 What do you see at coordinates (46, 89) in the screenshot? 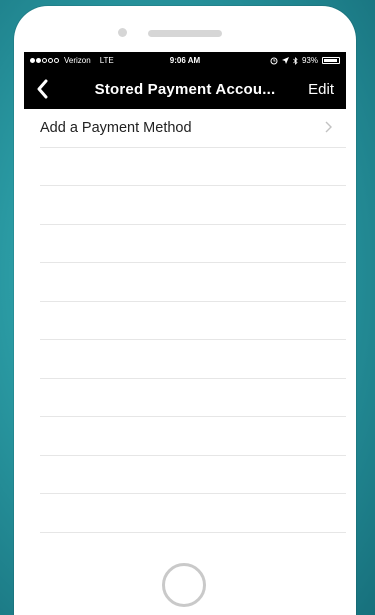
I see `back-chevron-icon` at bounding box center [46, 89].